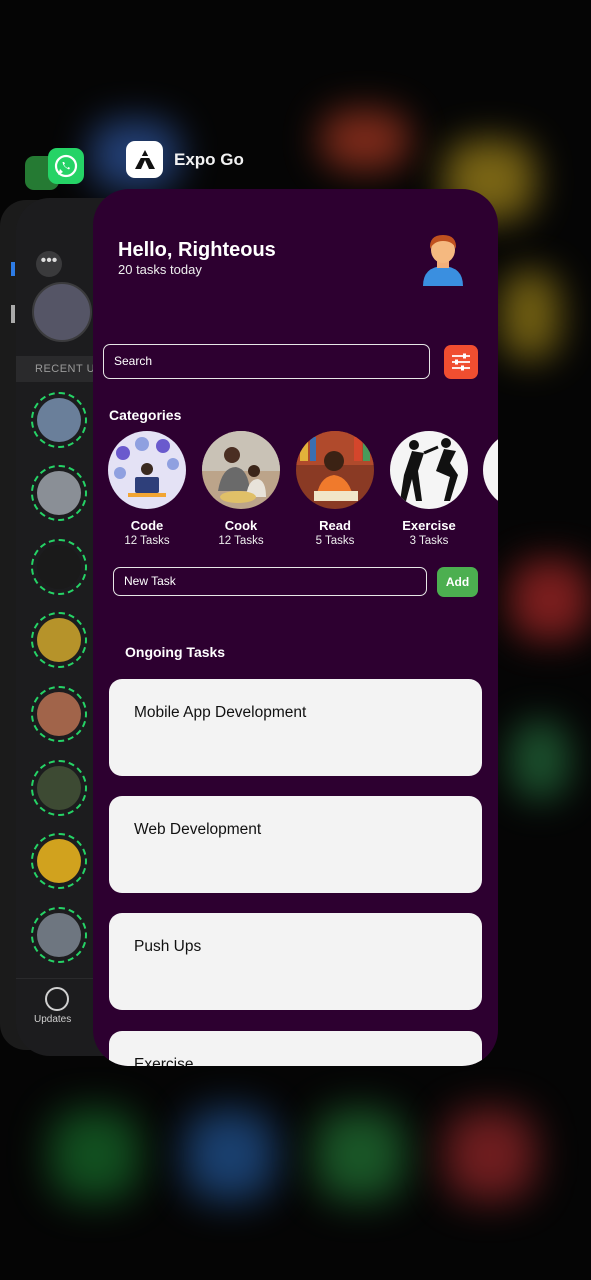  I want to click on category-cook: Cook 12 Tasks, so click(241, 489).